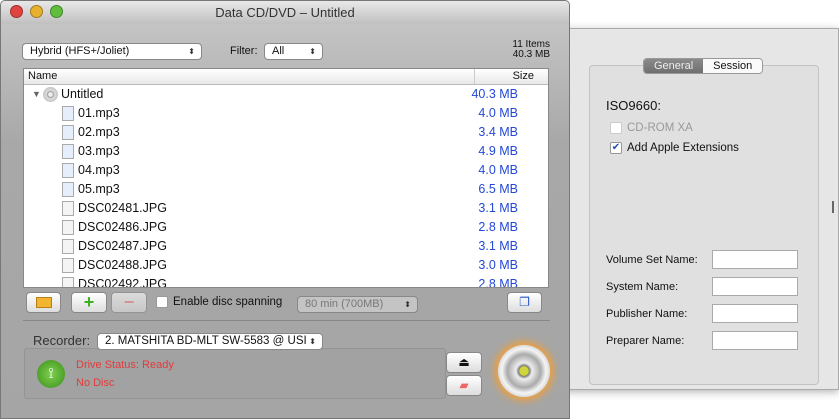 The width and height of the screenshot is (839, 419). I want to click on list-header: Name Size, so click(286, 77).